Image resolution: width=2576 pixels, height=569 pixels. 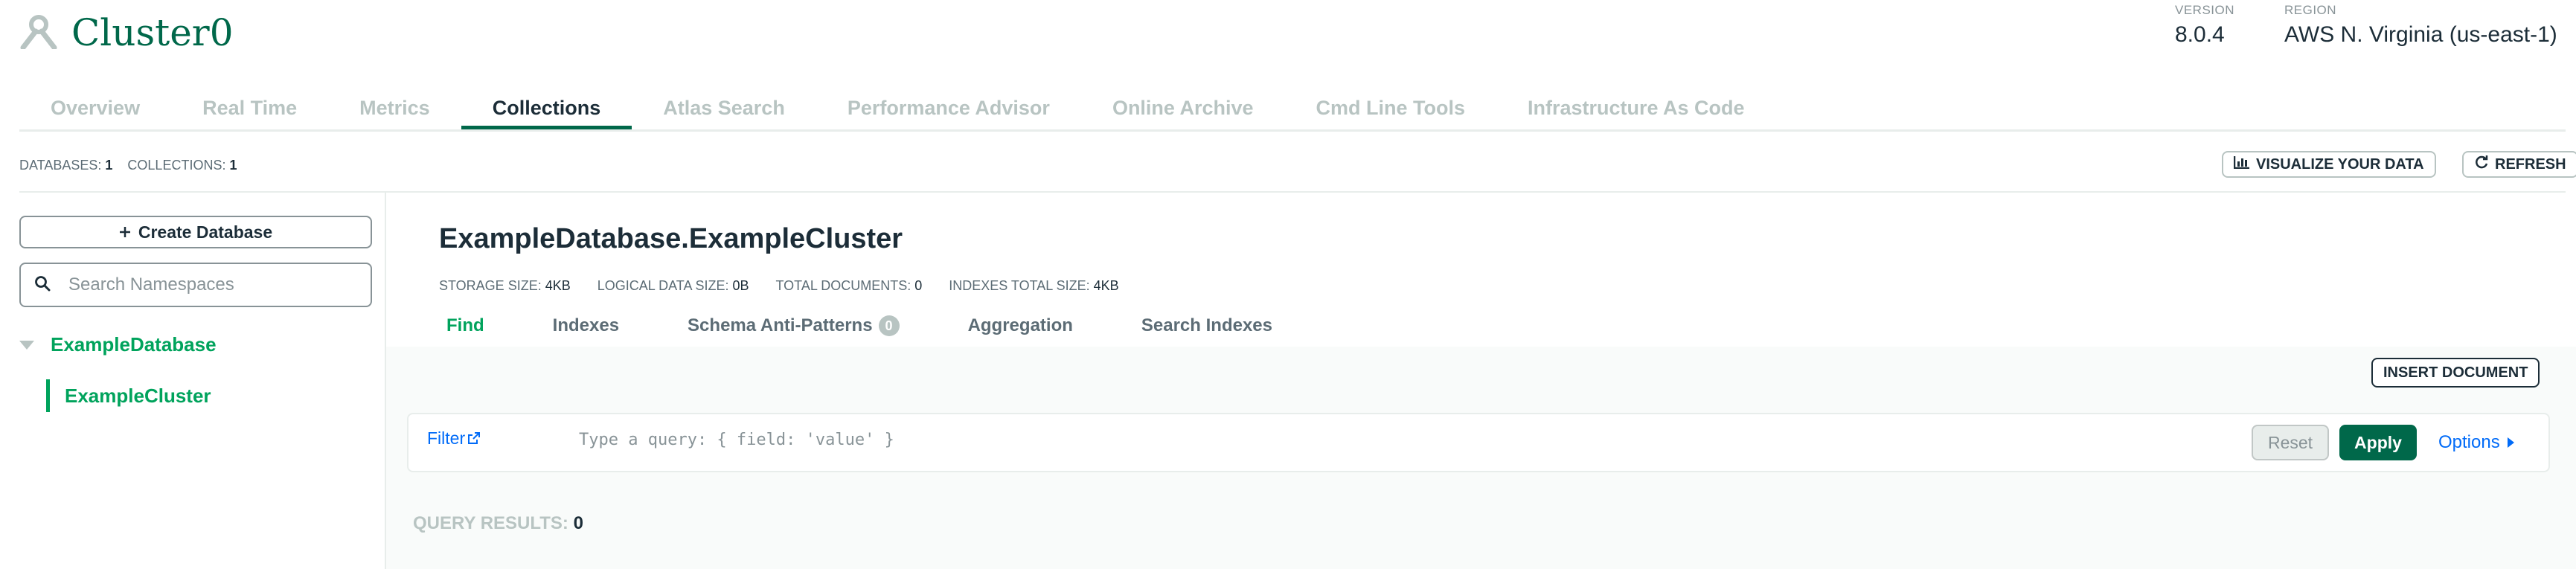 I want to click on tab-infrastructure-as-code: Infrastructure As Code, so click(x=1636, y=107).